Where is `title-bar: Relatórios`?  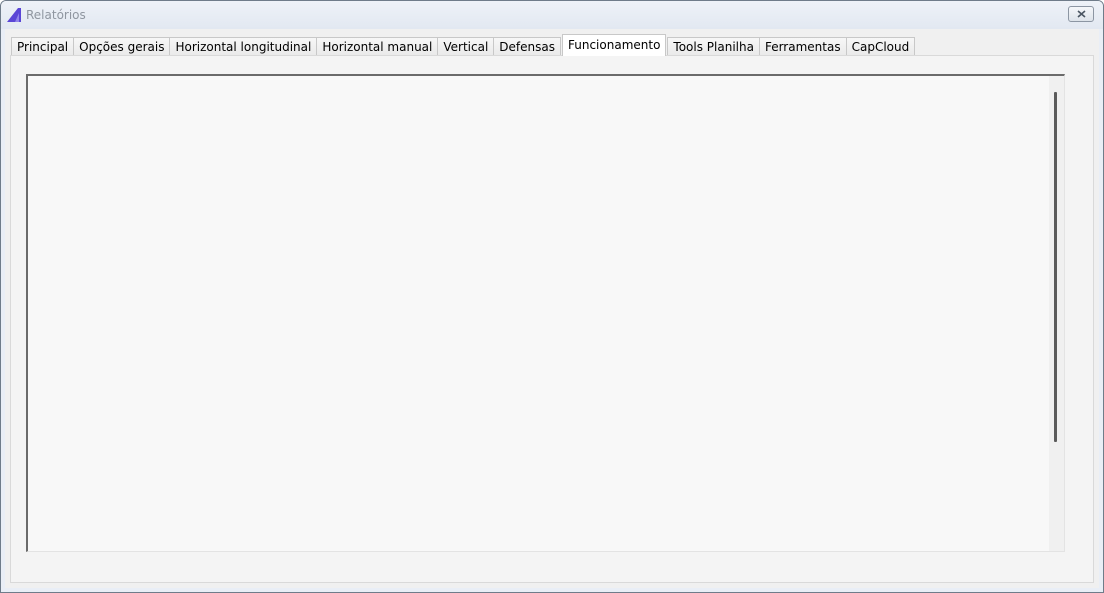 title-bar: Relatórios is located at coordinates (552, 15).